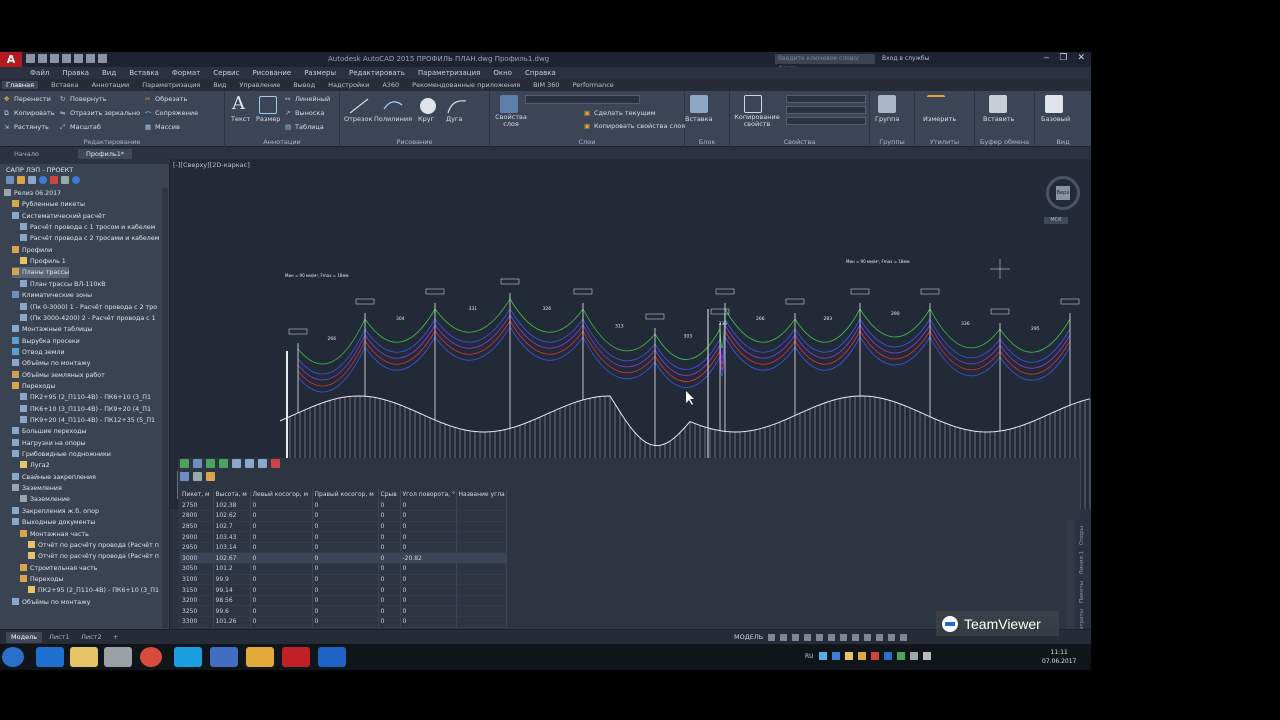 The width and height of the screenshot is (1280, 720). Describe the element at coordinates (799, 142) in the screenshot. I see `group-title-properties: Свойства` at that location.